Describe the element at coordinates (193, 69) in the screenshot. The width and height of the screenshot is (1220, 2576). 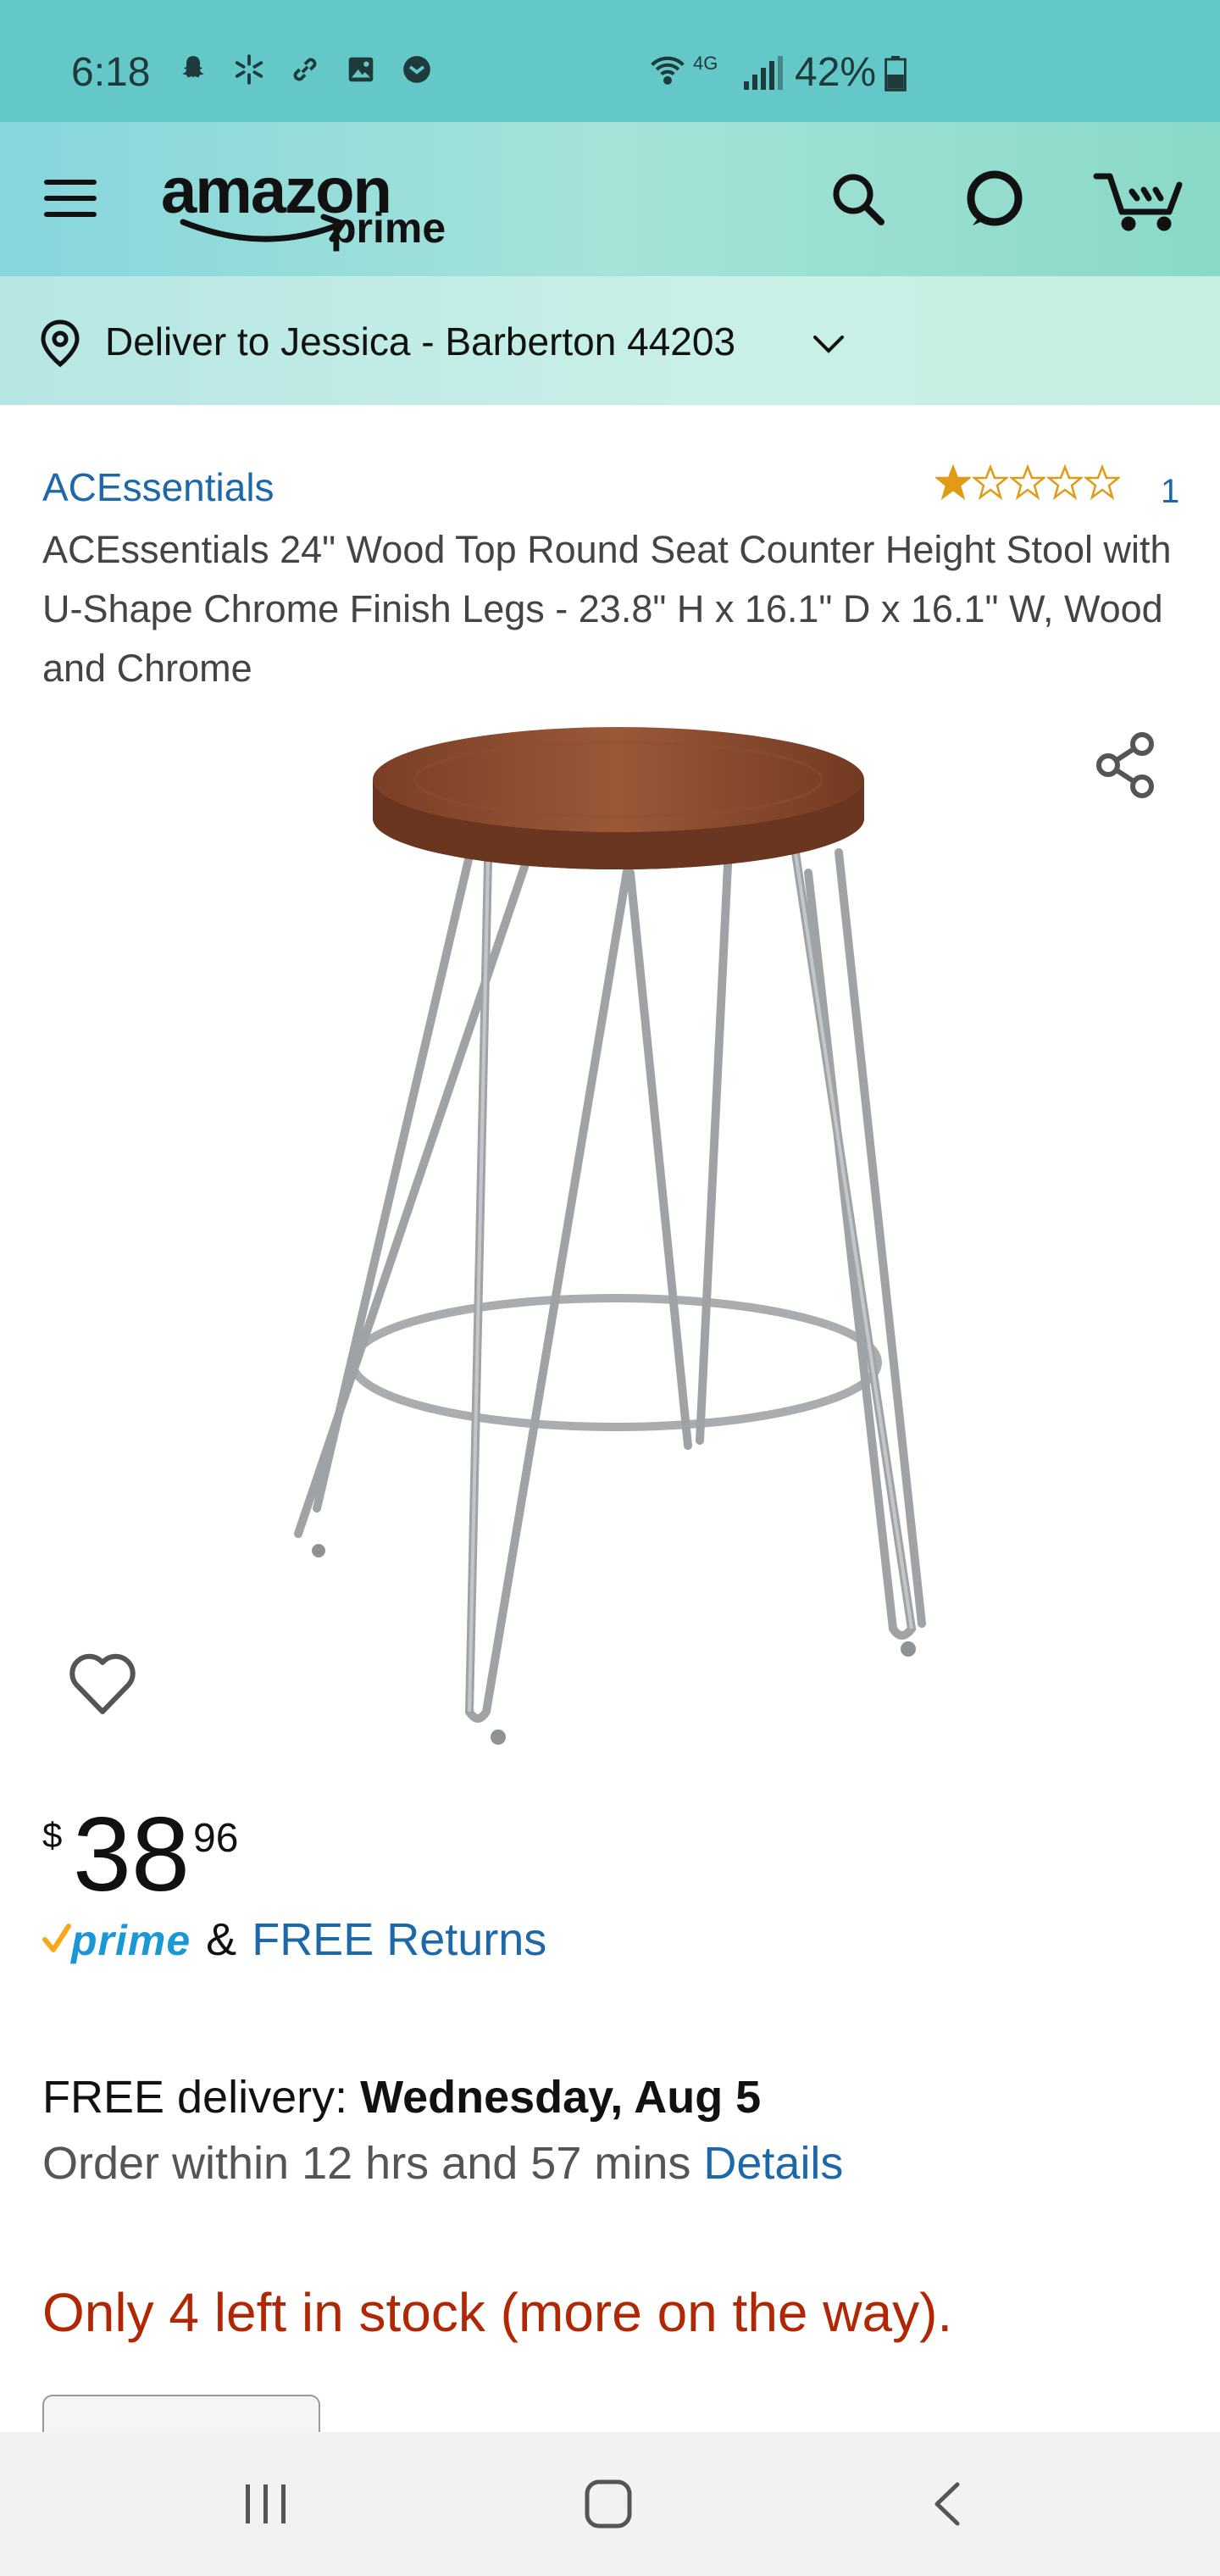
I see `snapchat-icon` at that location.